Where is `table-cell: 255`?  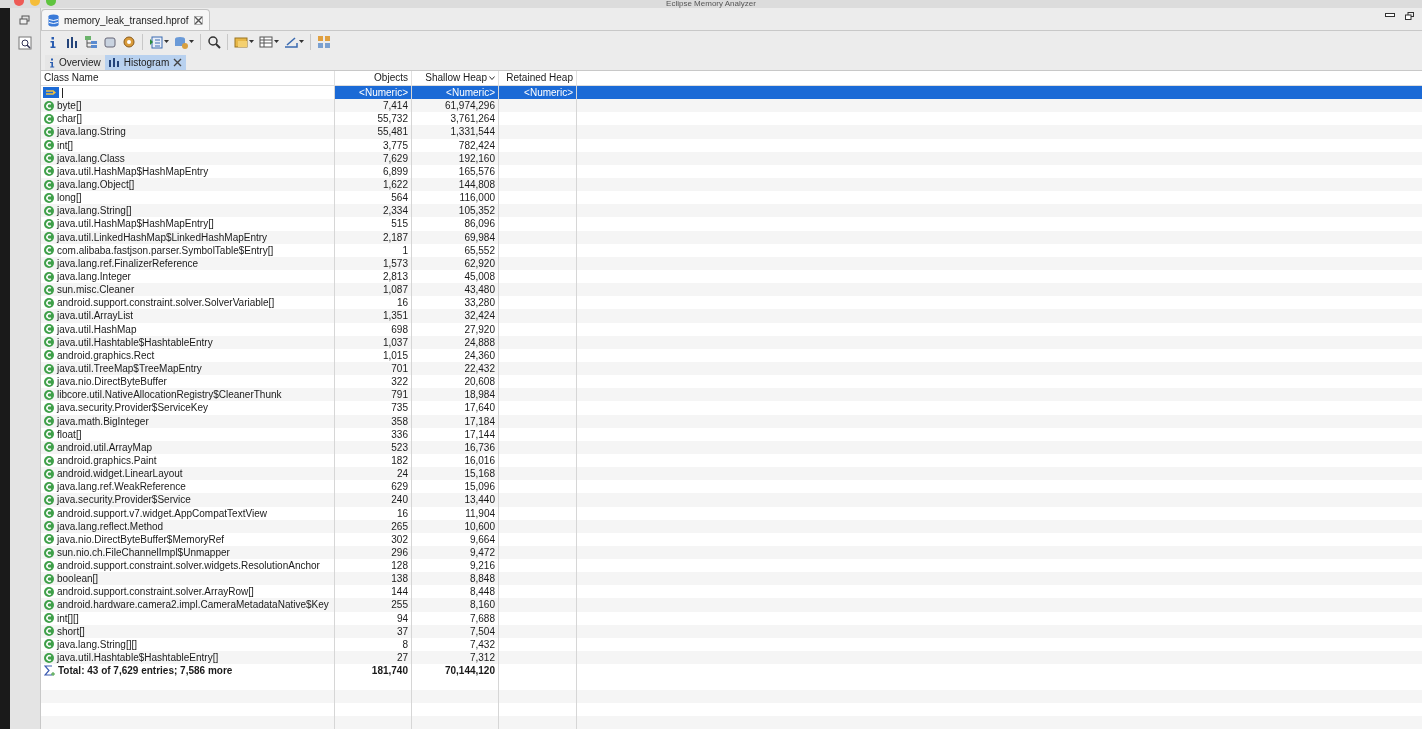
table-cell: 255 is located at coordinates (373, 605).